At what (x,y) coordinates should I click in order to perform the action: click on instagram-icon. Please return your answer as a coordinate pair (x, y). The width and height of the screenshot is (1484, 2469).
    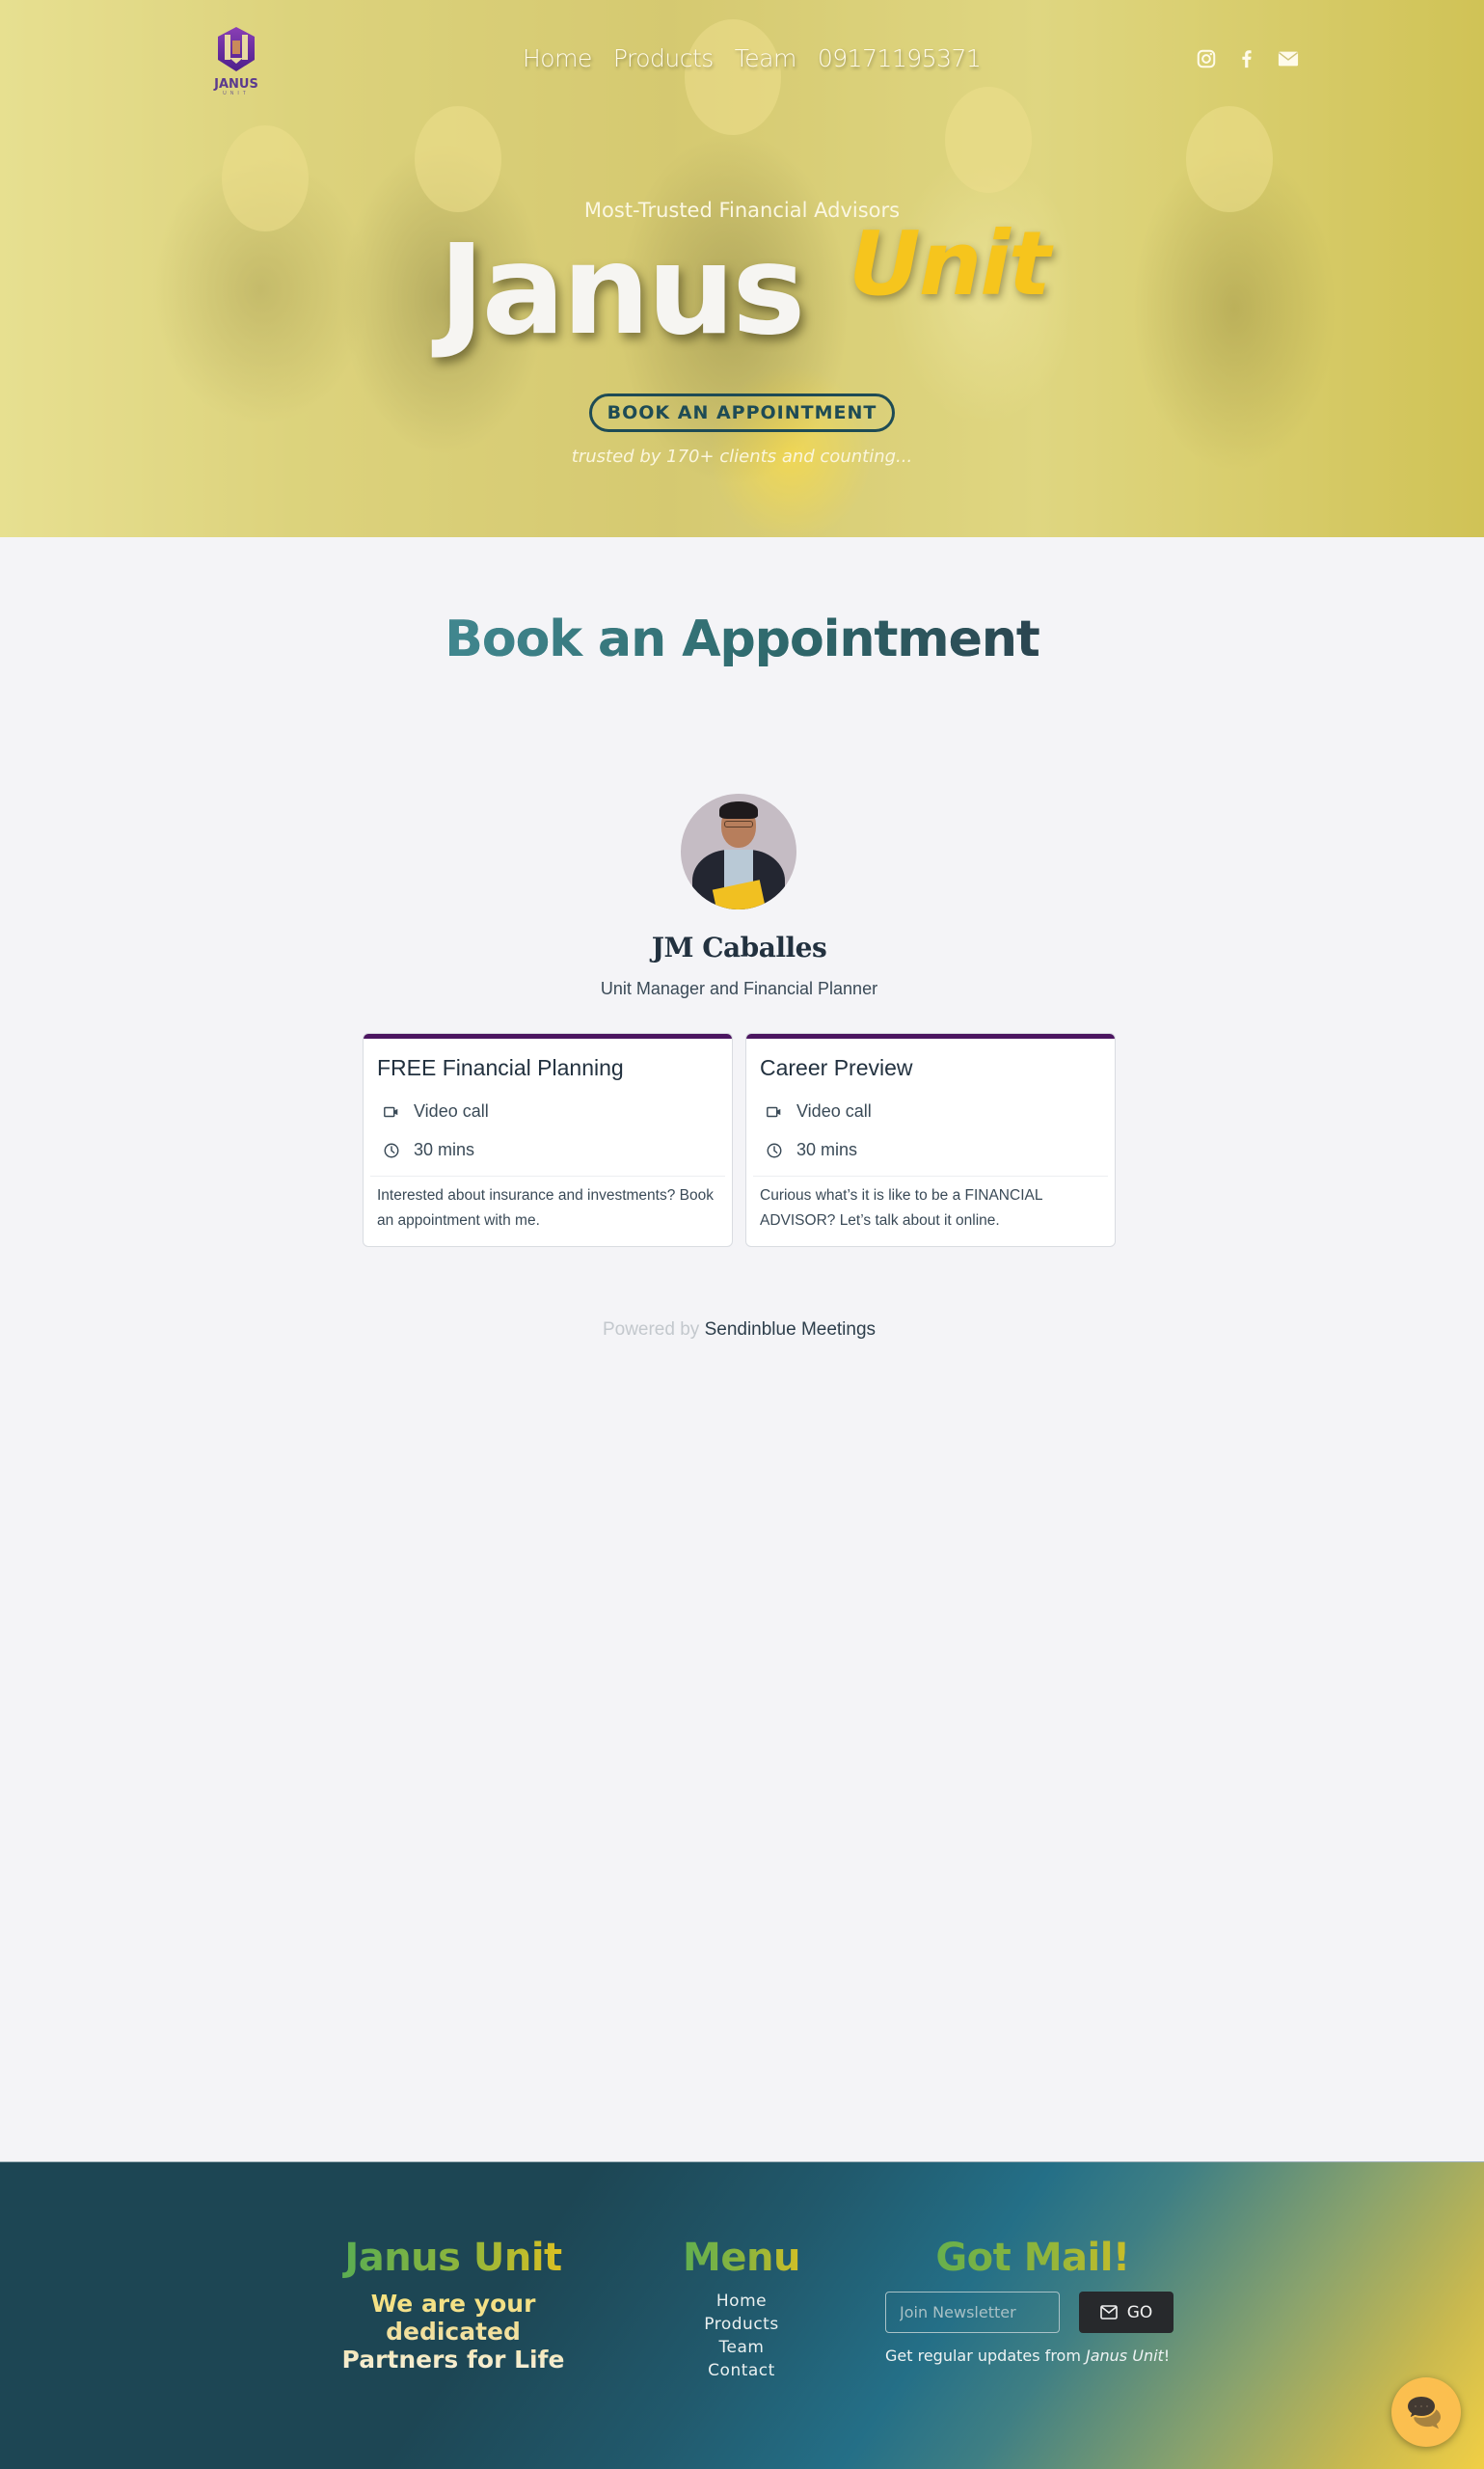
    Looking at the image, I should click on (1206, 58).